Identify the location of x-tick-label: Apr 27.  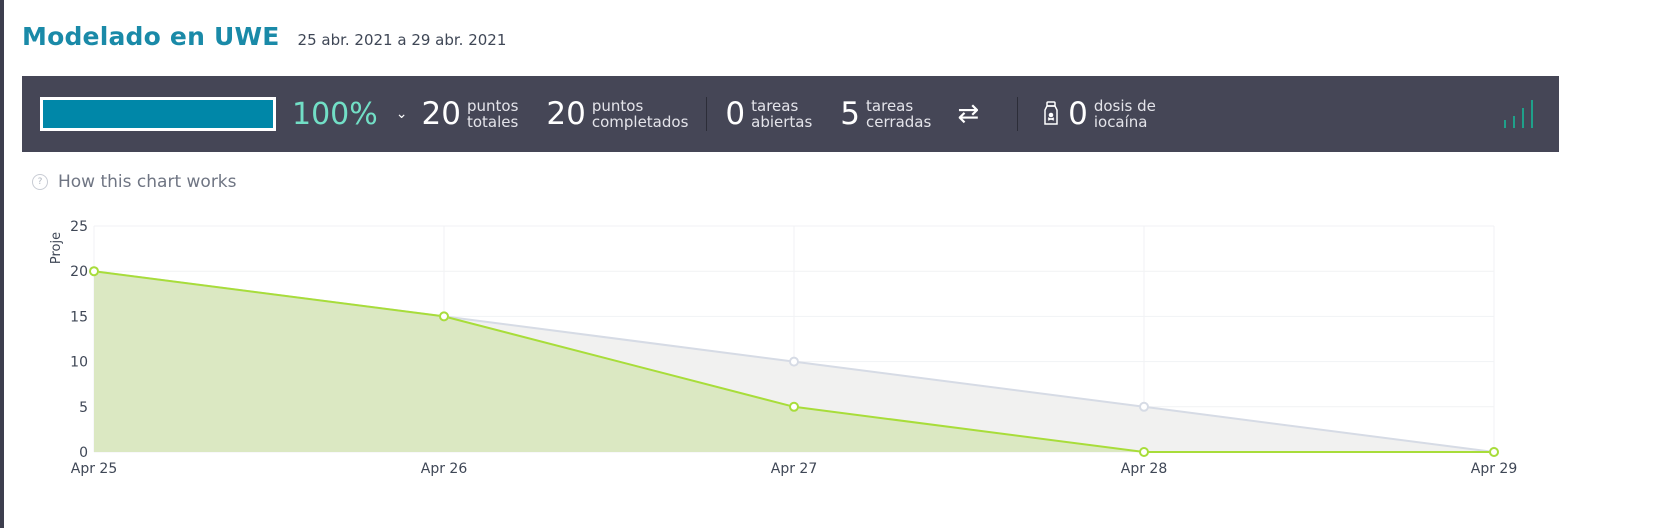
(794, 469).